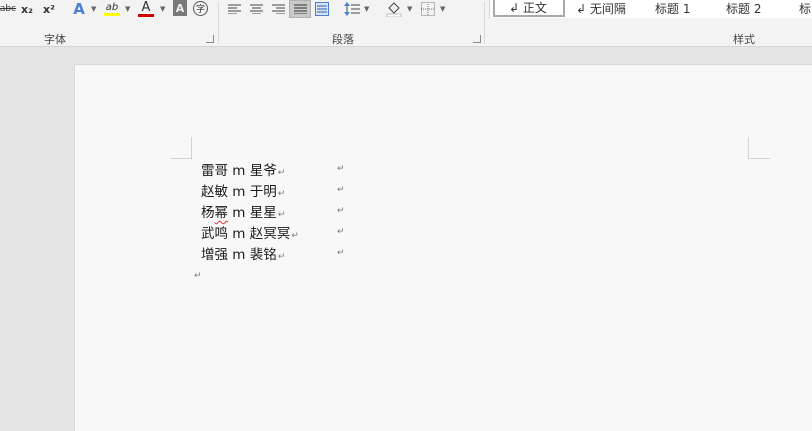 This screenshot has width=812, height=431. Describe the element at coordinates (743, 8) in the screenshot. I see `style-heading-2: 标题 2` at that location.